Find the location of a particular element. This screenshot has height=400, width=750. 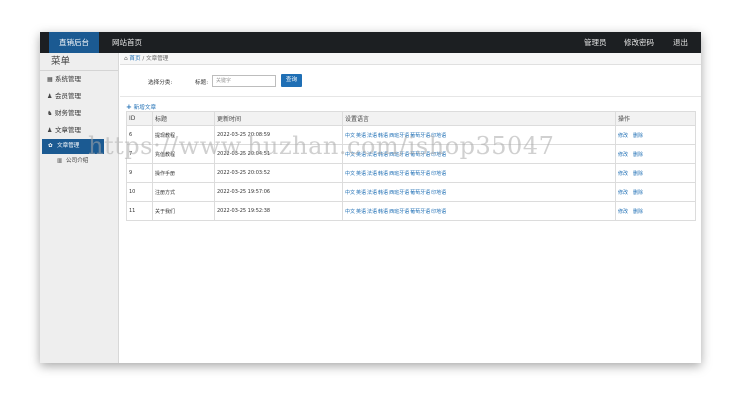

change-password-link: 修改密码 is located at coordinates (639, 42).